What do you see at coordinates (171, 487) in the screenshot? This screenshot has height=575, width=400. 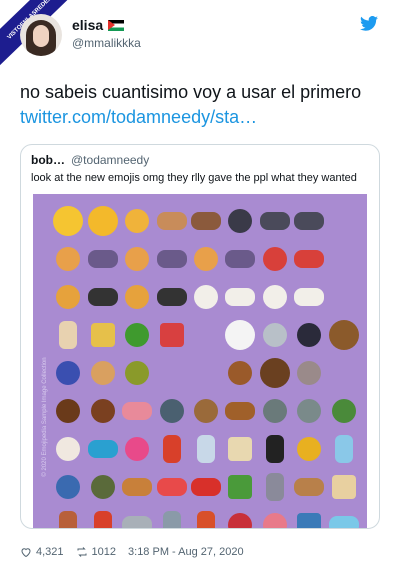 I see `toothbrush-icon` at bounding box center [171, 487].